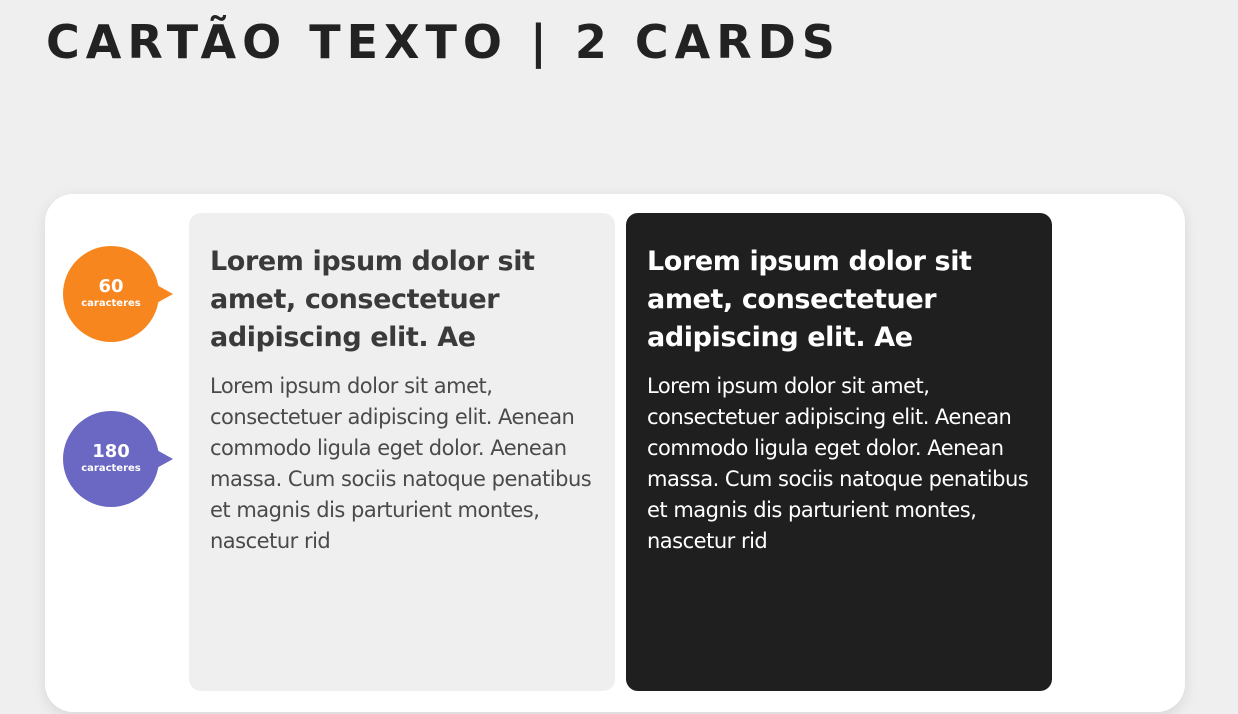 The width and height of the screenshot is (1238, 714). I want to click on title-character-count: 60, so click(111, 286).